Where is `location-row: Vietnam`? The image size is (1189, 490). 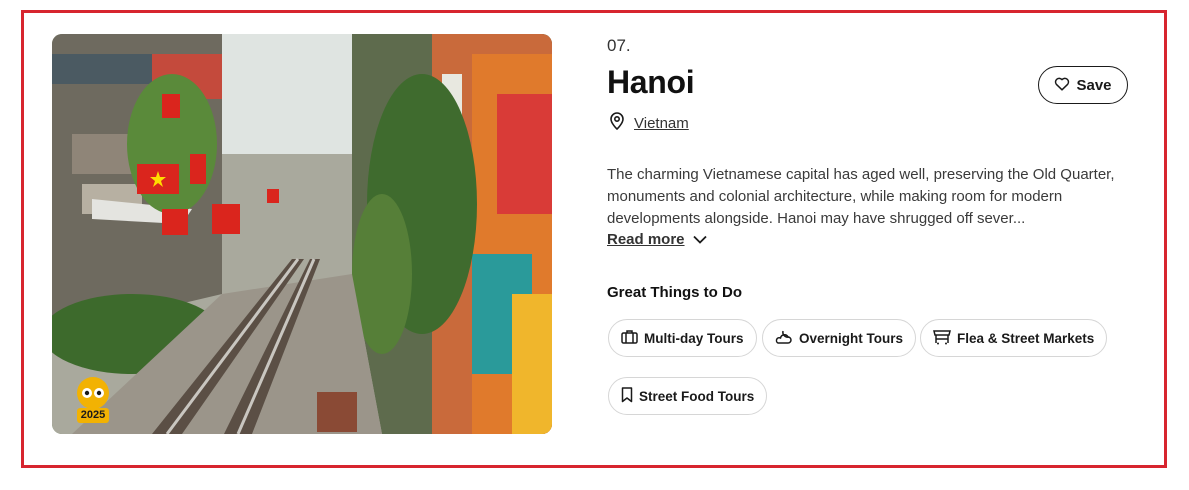 location-row: Vietnam is located at coordinates (649, 123).